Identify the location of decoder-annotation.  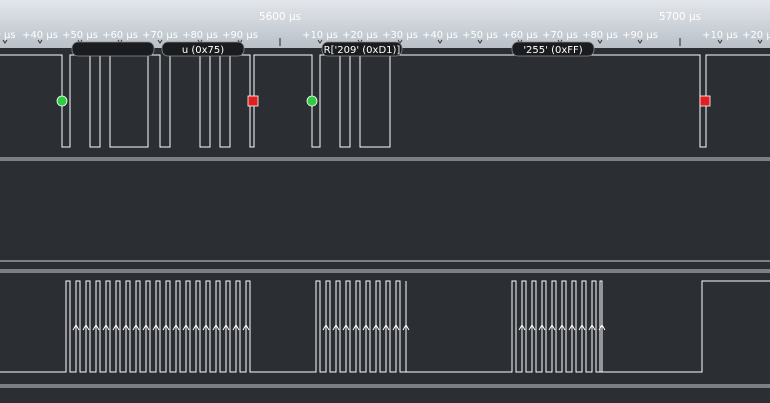
(113, 49).